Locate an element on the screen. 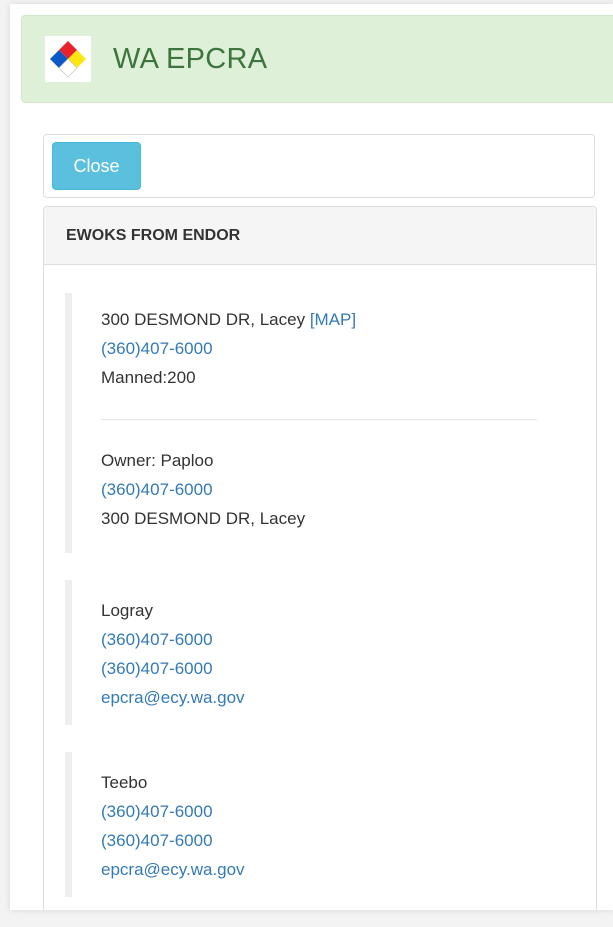 This screenshot has height=927, width=613. contact-name: Teebo is located at coordinates (124, 782).